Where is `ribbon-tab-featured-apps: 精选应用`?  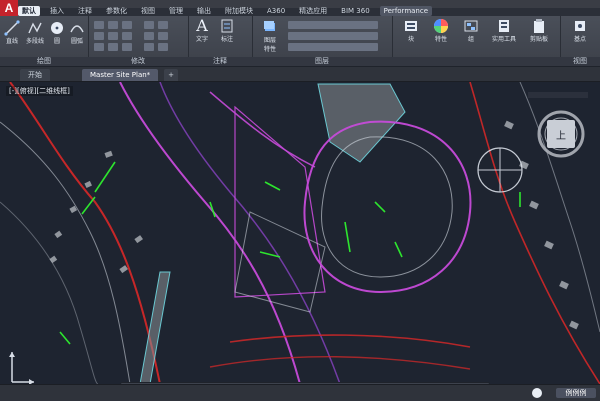 ribbon-tab-featured-apps: 精选应用 is located at coordinates (313, 11).